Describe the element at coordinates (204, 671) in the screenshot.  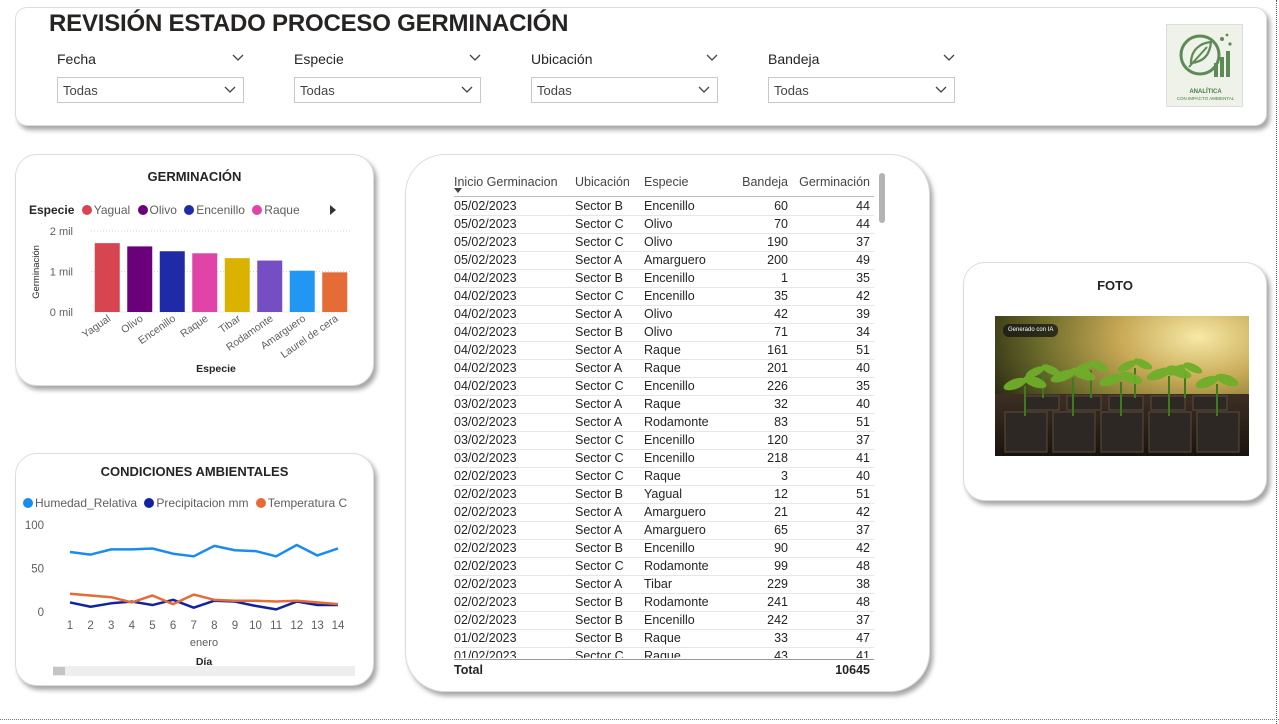
I see `horizontal-scrollbar` at that location.